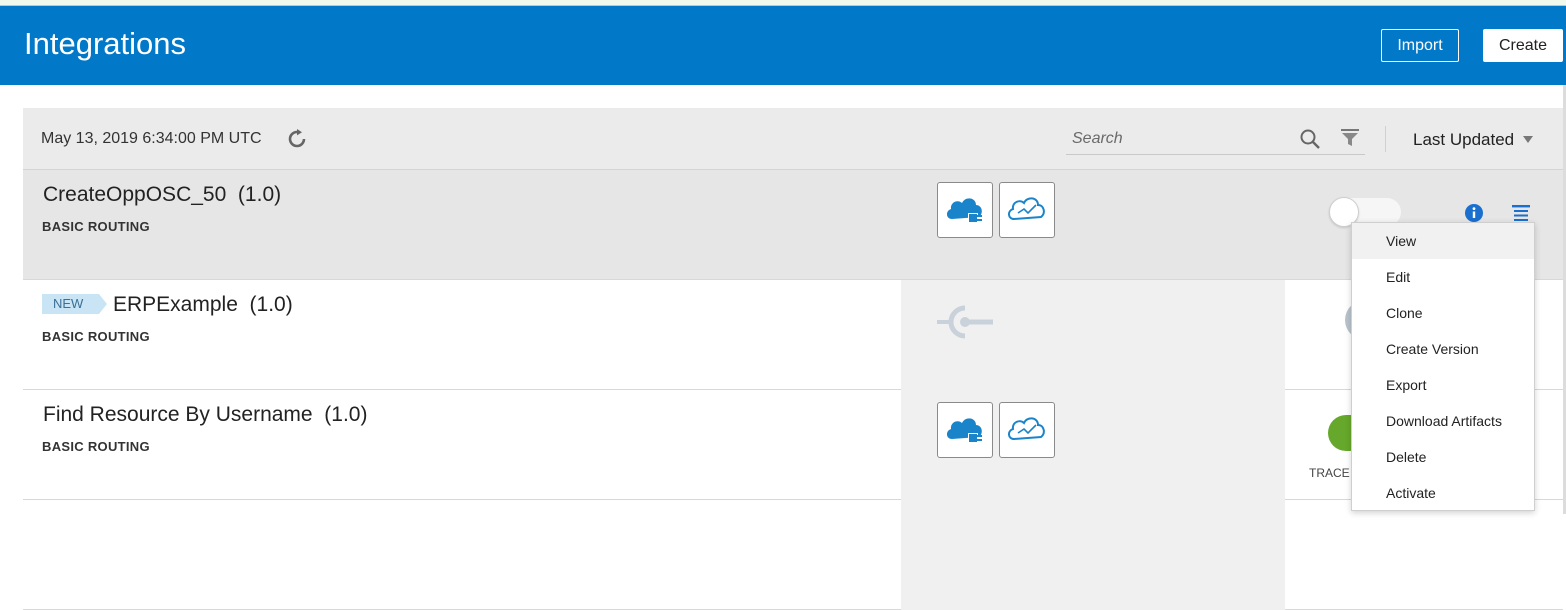 The image size is (1566, 610). Describe the element at coordinates (1474, 213) in the screenshot. I see `info-icon` at that location.